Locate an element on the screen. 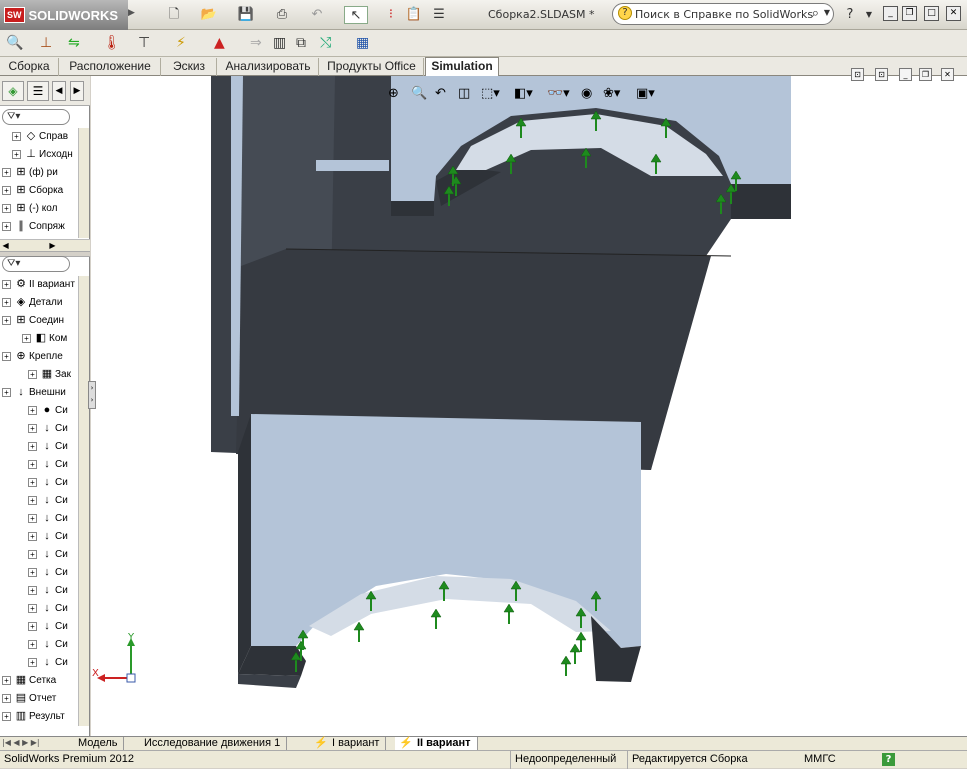  appearance-icon: ◉ is located at coordinates (586, 94).